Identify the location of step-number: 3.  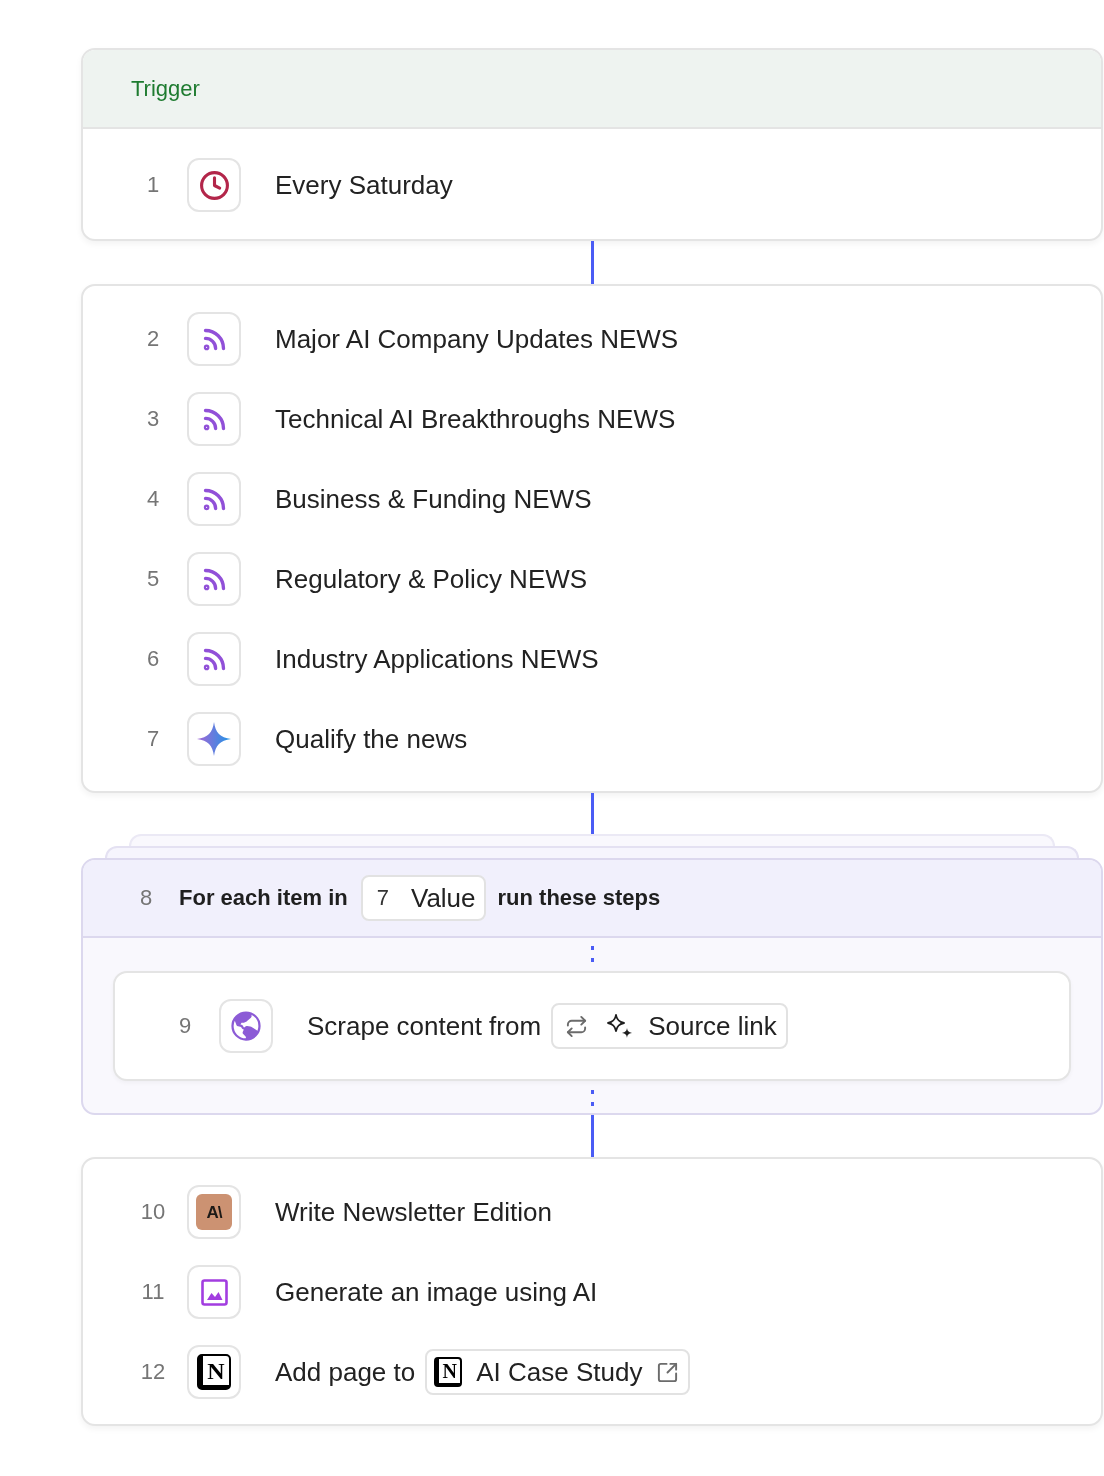
(153, 419).